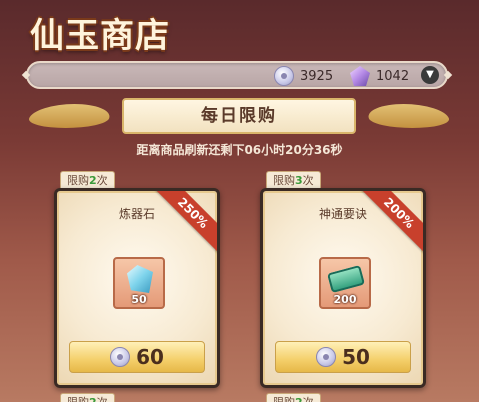 This screenshot has height=402, width=479. What do you see at coordinates (393, 76) in the screenshot?
I see `jade-amount: 1042` at bounding box center [393, 76].